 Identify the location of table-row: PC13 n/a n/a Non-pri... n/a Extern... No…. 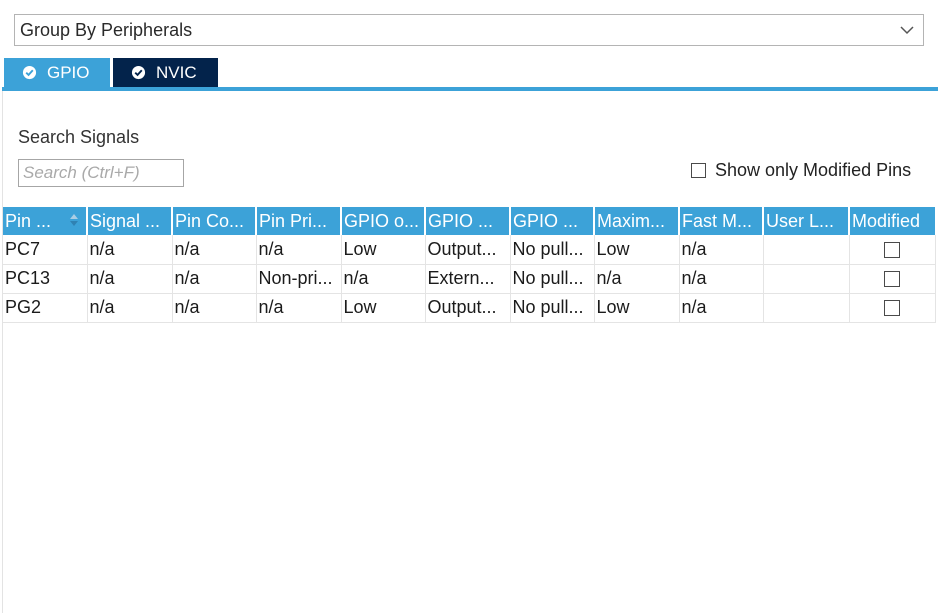
(469, 279).